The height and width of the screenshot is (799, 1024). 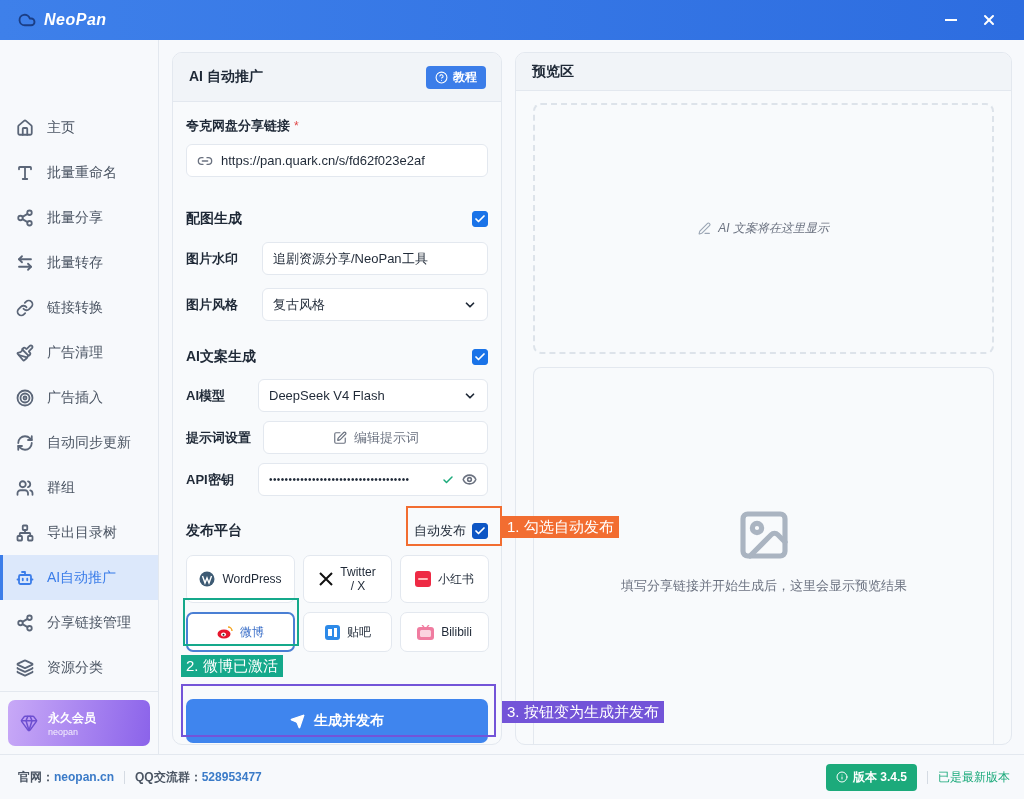 What do you see at coordinates (332, 632) in the screenshot?
I see `tieba-icon` at bounding box center [332, 632].